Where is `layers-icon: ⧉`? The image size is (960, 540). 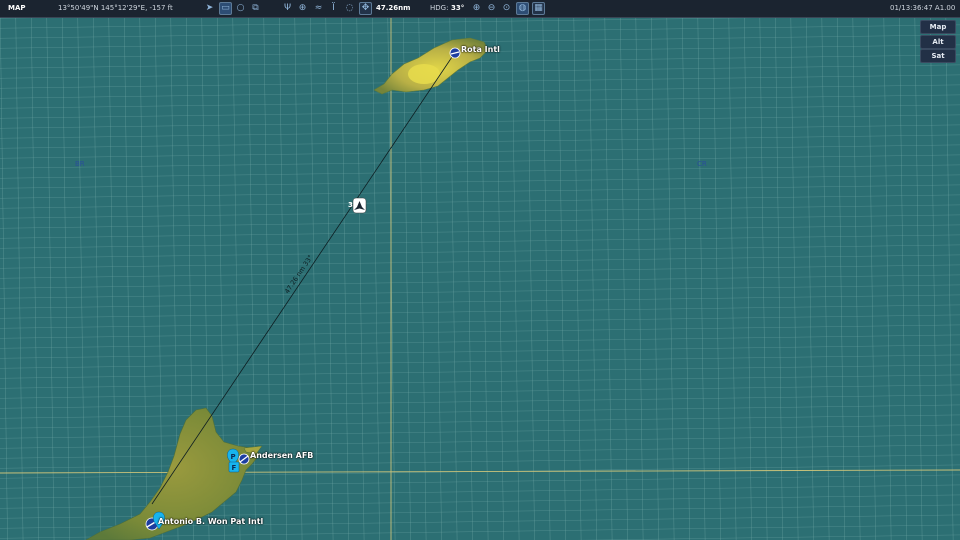 layers-icon: ⧉ is located at coordinates (255, 8).